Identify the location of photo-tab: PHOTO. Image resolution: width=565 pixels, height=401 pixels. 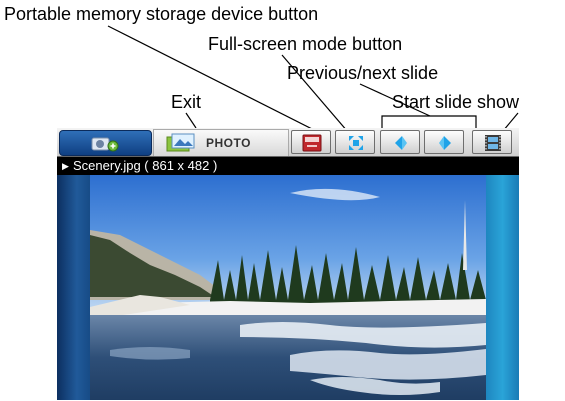
(221, 142).